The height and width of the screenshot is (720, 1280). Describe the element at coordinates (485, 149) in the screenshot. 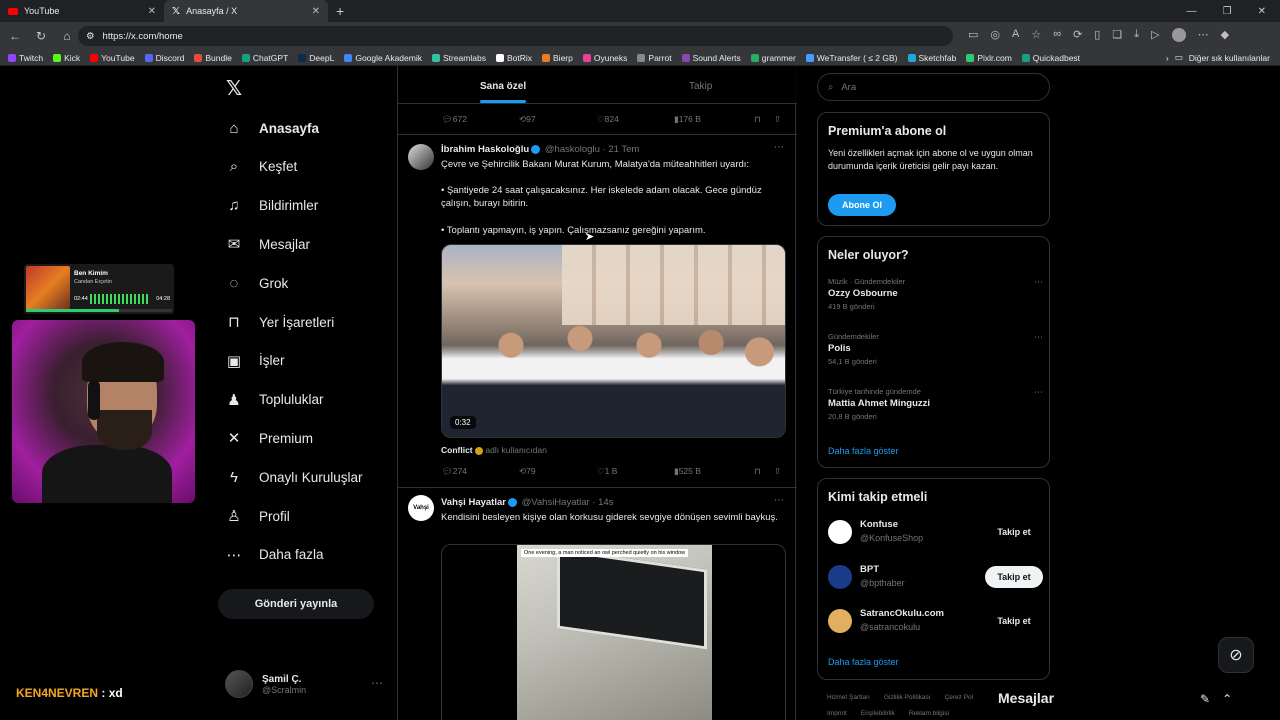

I see `author-name: İbrahim Haskoloğlu` at that location.